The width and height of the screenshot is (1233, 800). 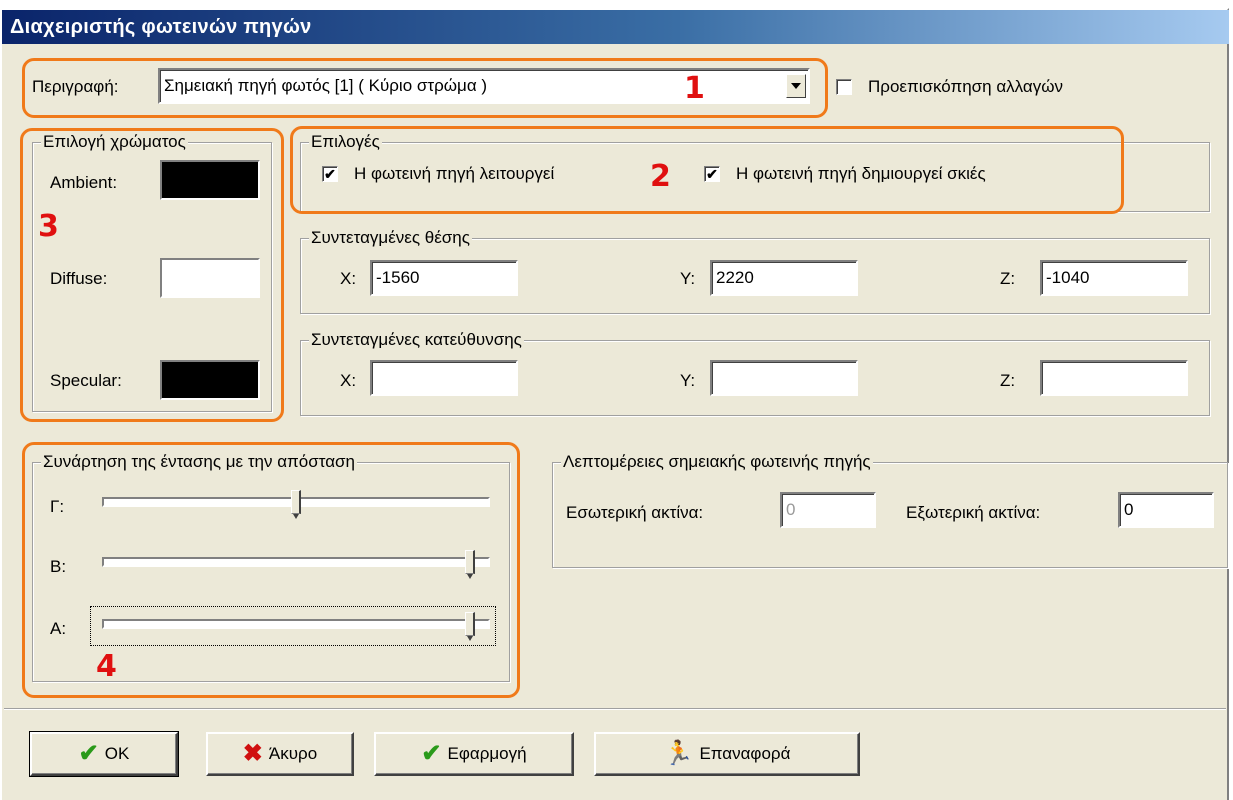 I want to click on direction-group-title: Συντεταγμένες κατεύθυνσης, so click(x=416, y=340).